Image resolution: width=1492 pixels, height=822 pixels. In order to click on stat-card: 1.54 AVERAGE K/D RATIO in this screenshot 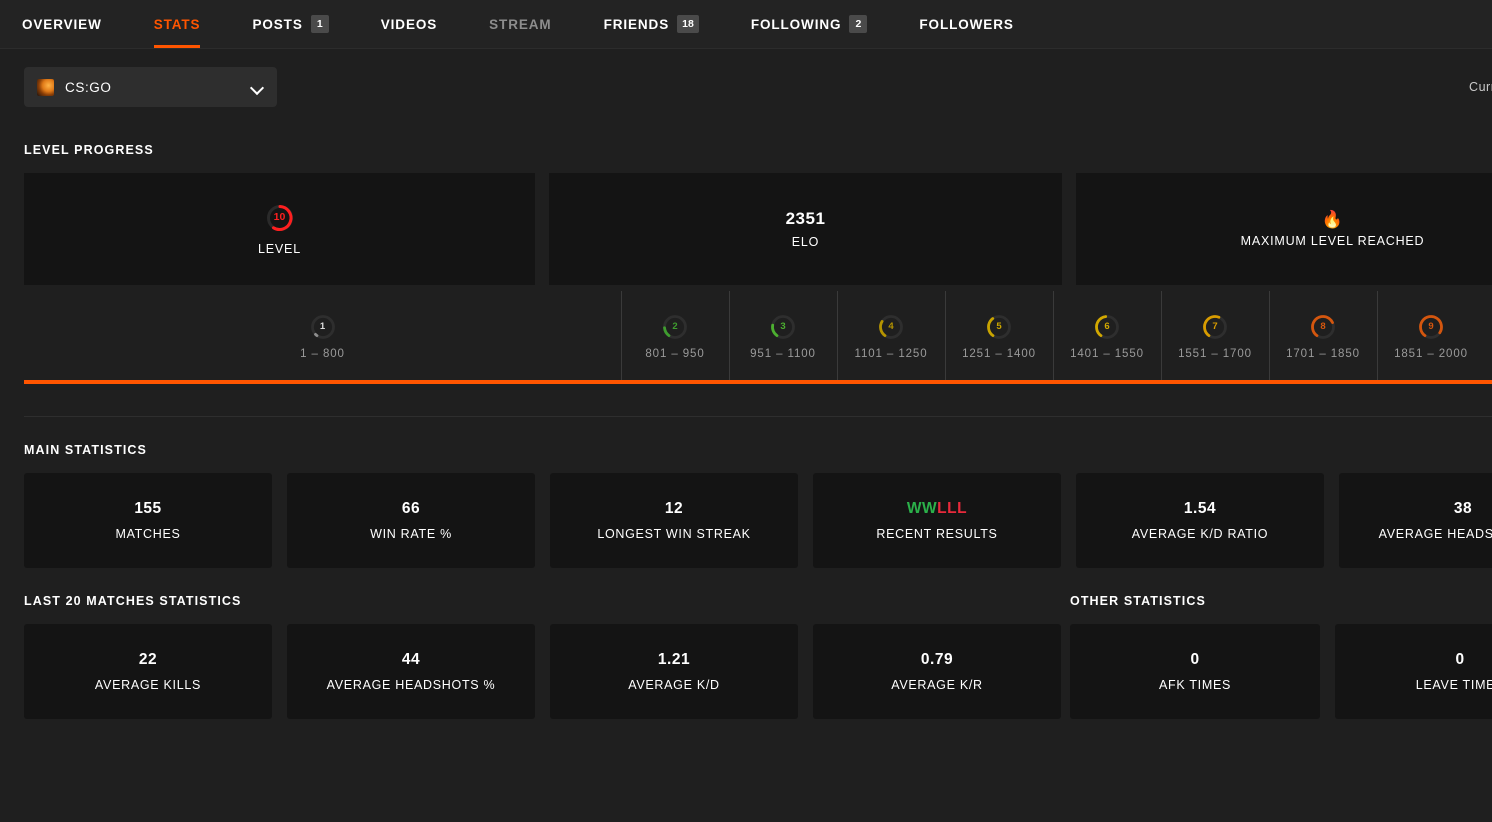, I will do `click(1200, 520)`.